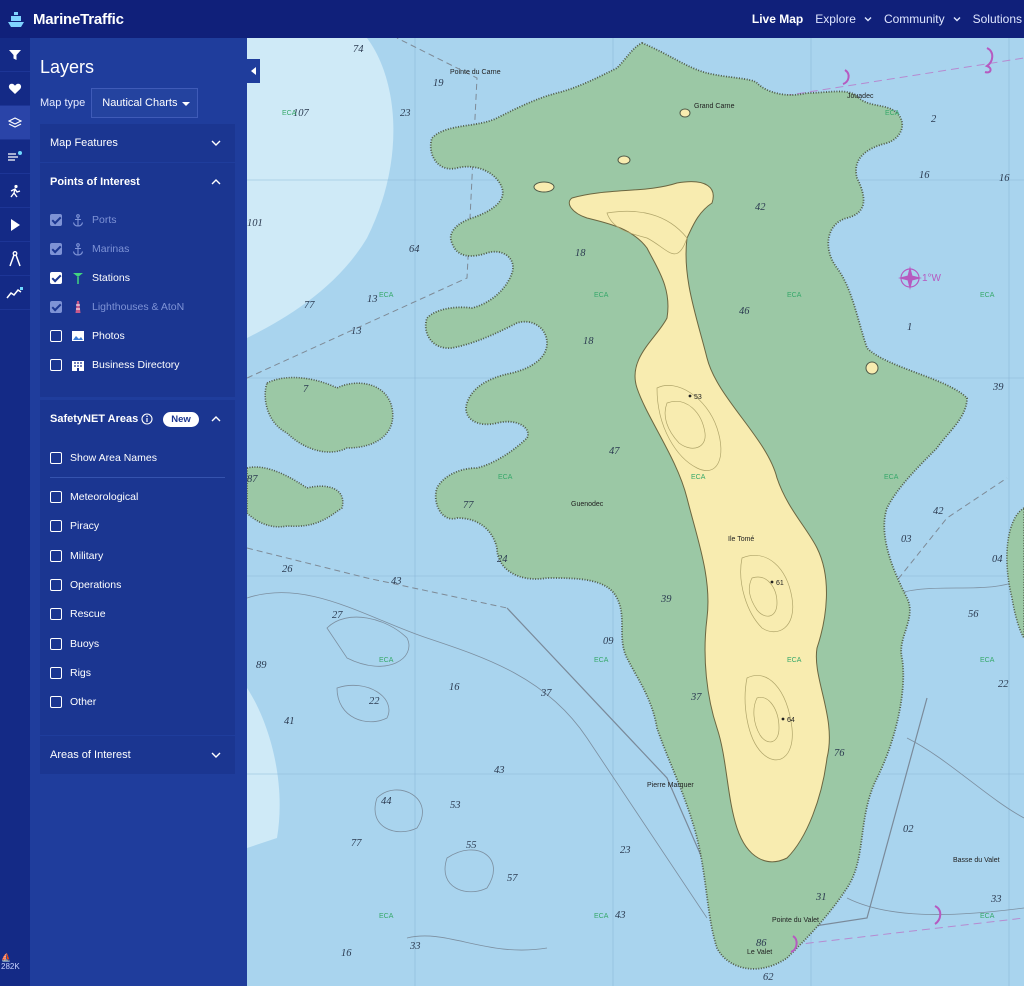  What do you see at coordinates (56, 365) in the screenshot?
I see `business-directory-checkbox` at bounding box center [56, 365].